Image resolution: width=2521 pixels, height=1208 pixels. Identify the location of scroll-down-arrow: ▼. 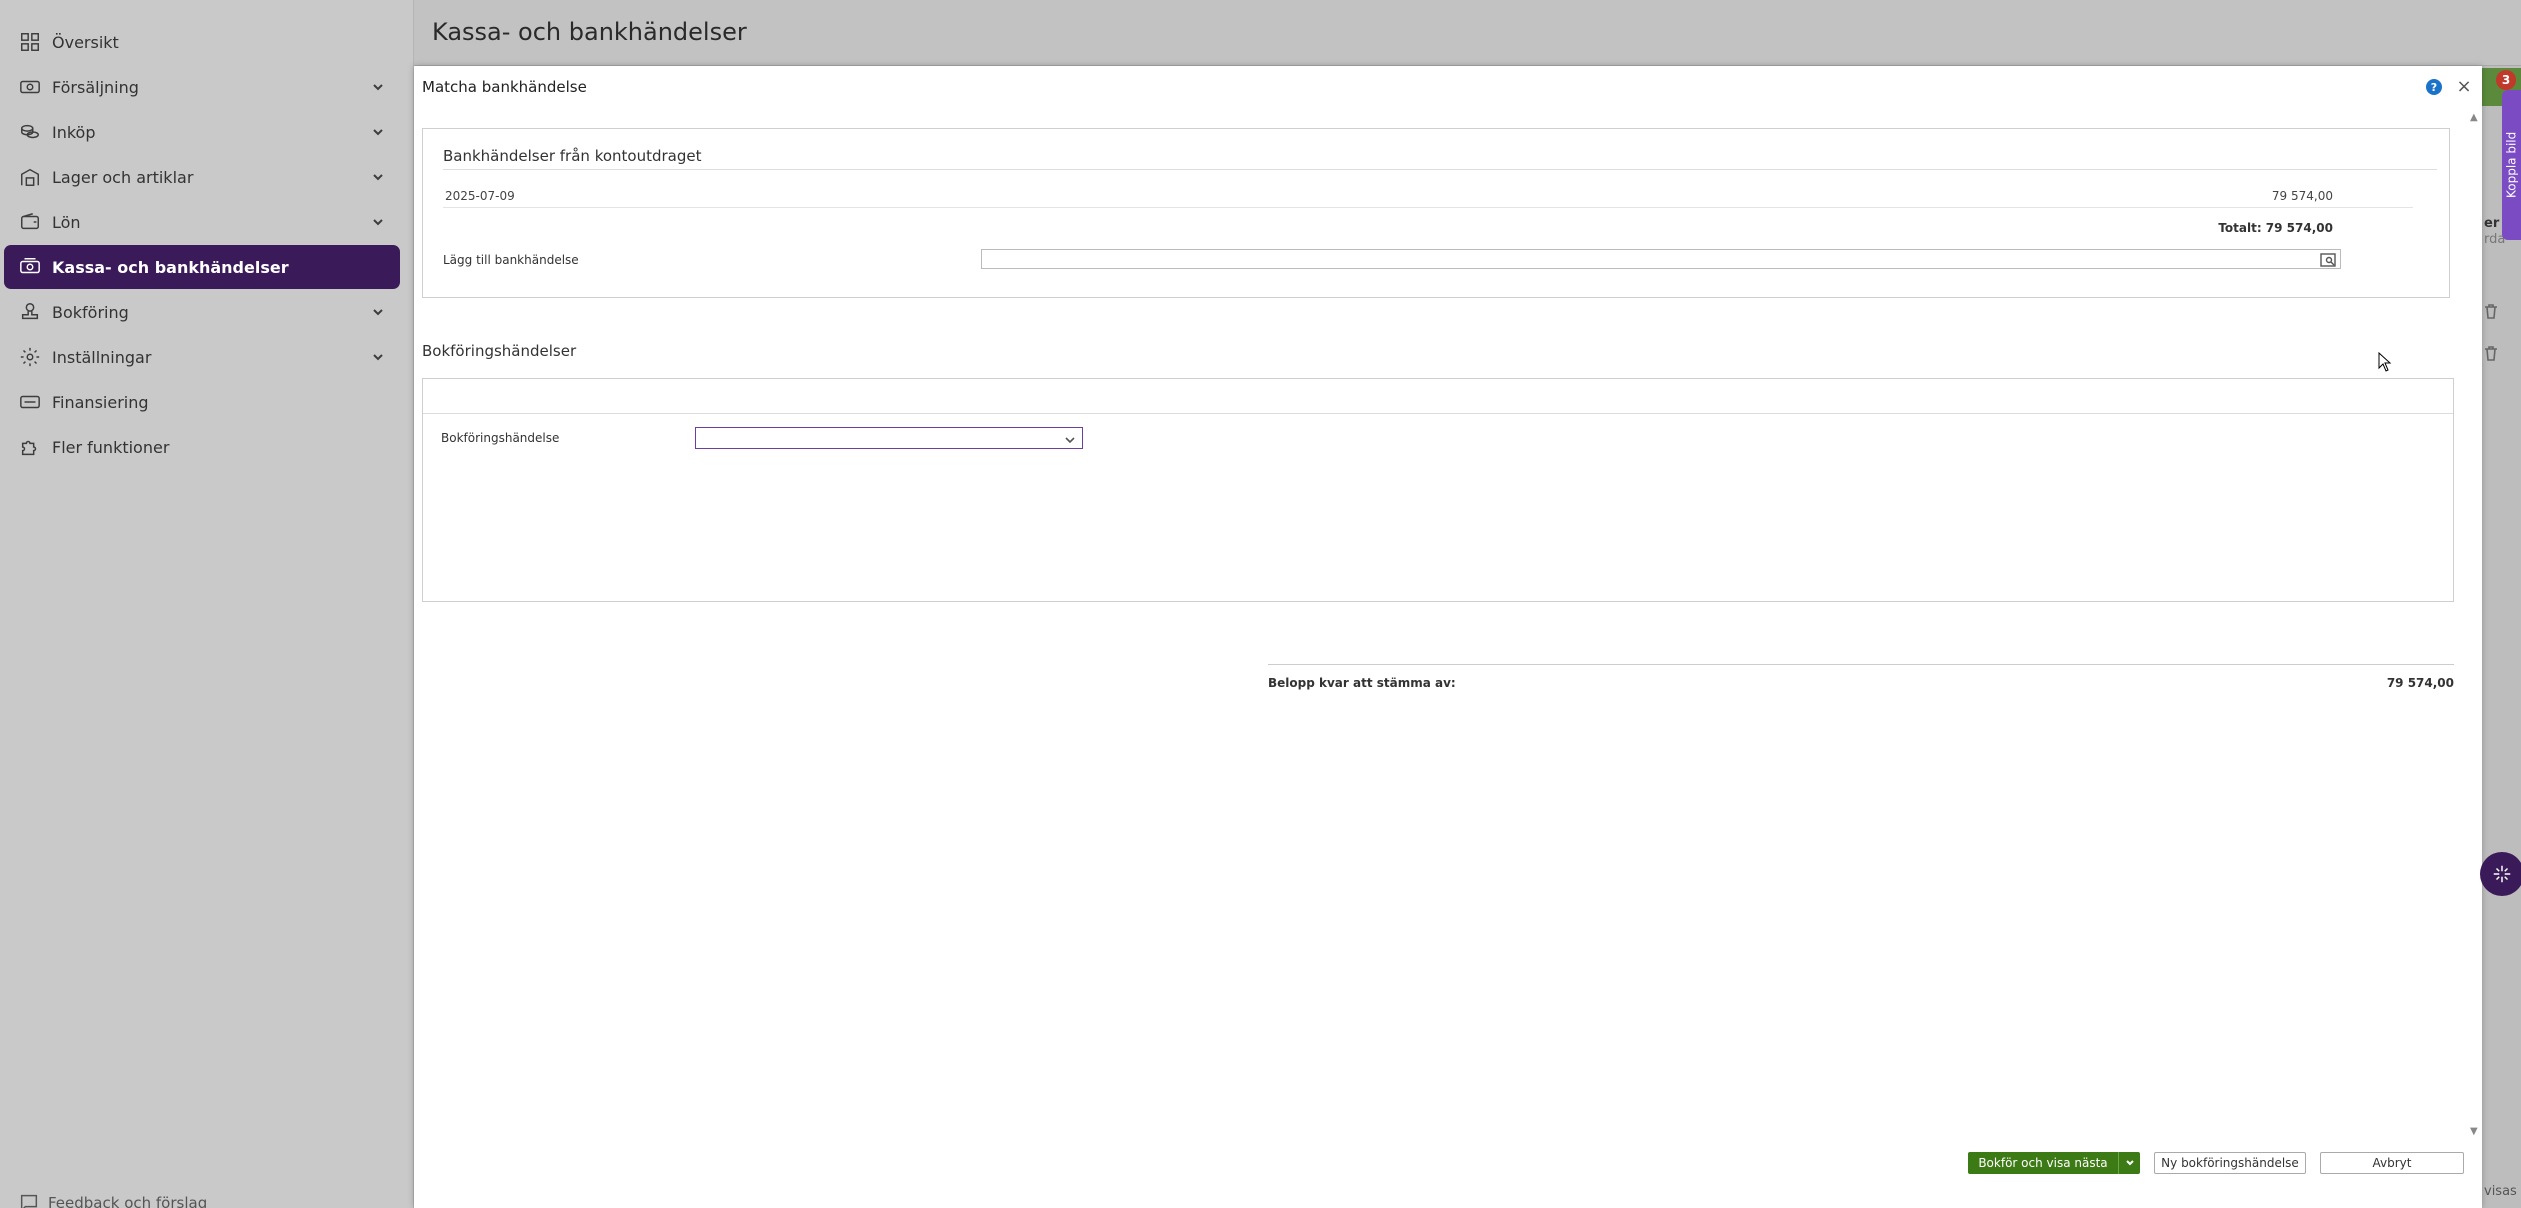
(2474, 1131).